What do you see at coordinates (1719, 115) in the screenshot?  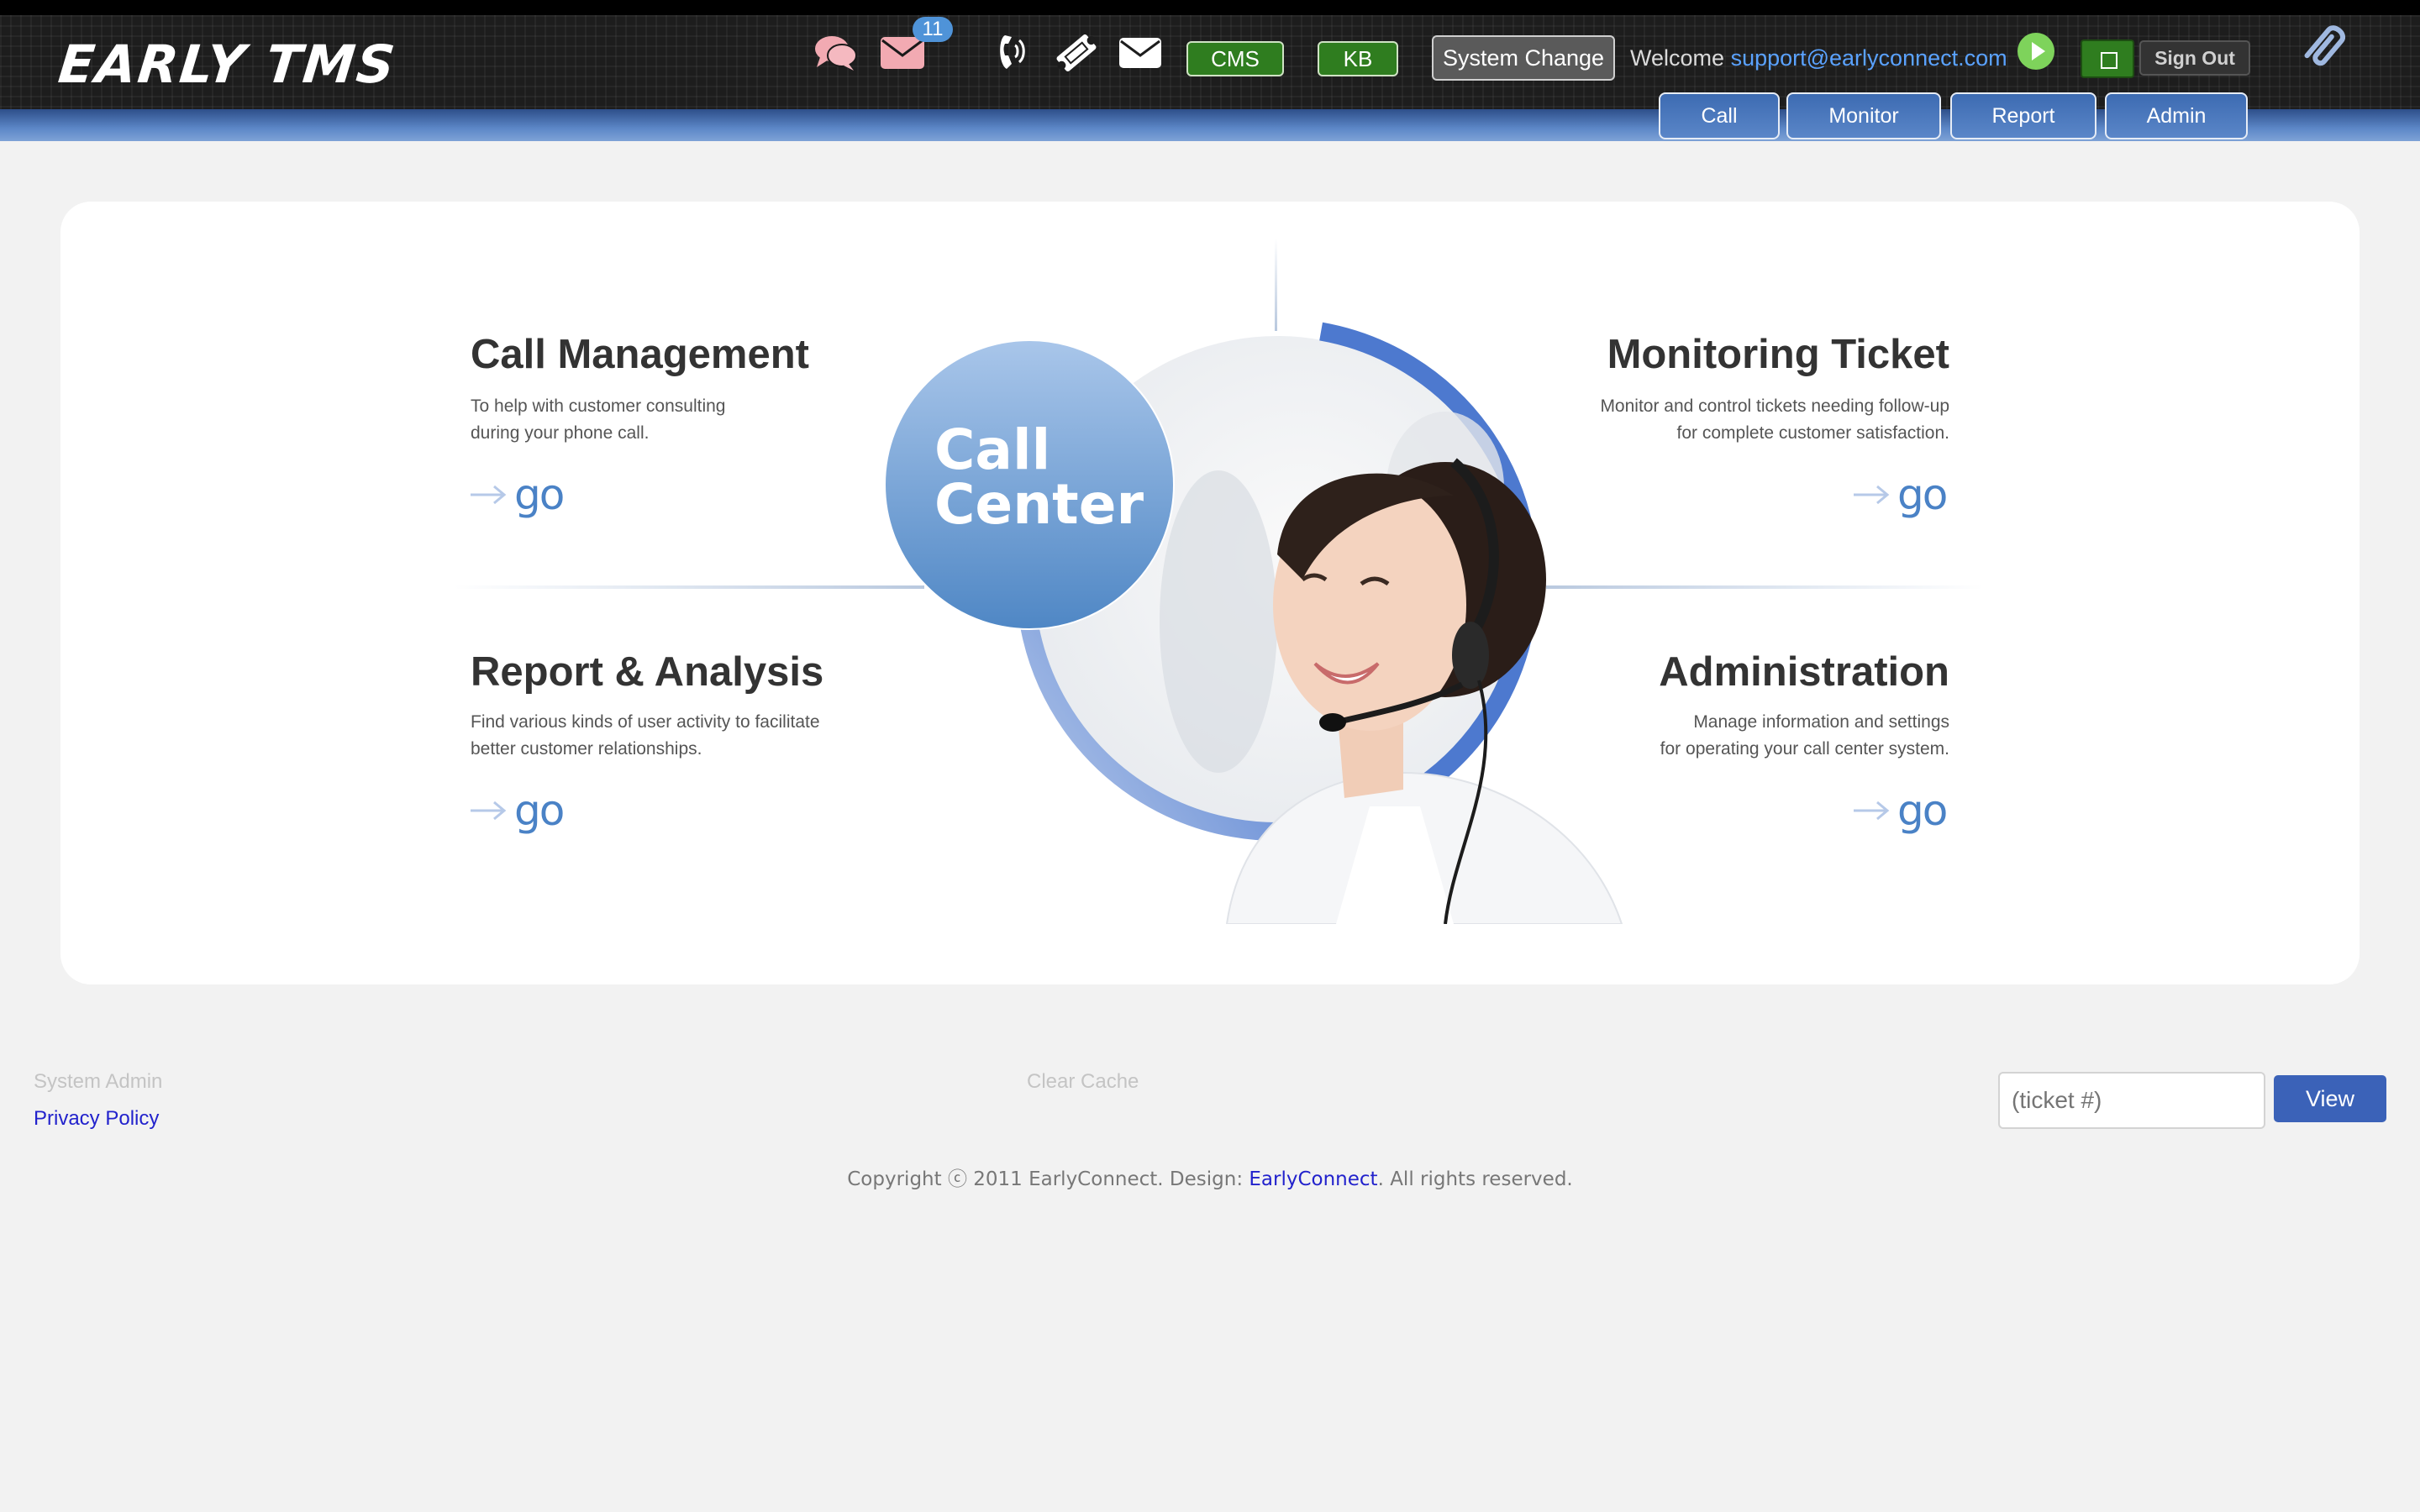 I see `nav-tab-call: Call` at bounding box center [1719, 115].